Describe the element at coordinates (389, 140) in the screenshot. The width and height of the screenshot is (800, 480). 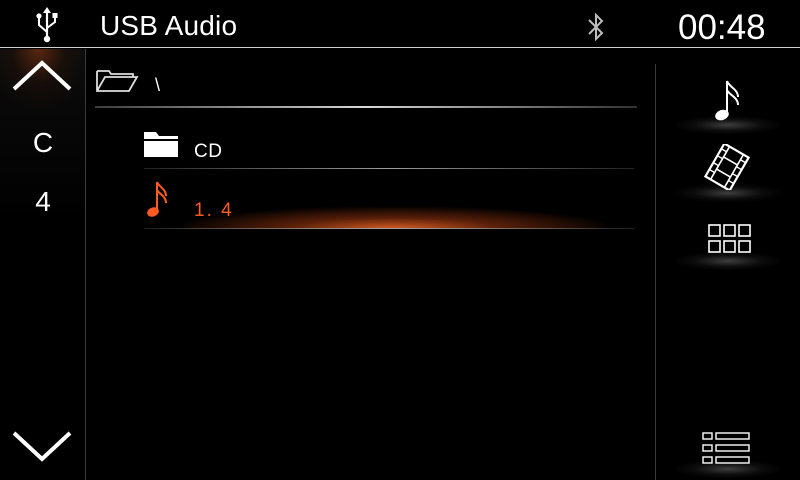
I see `list-item-folder: CD` at that location.